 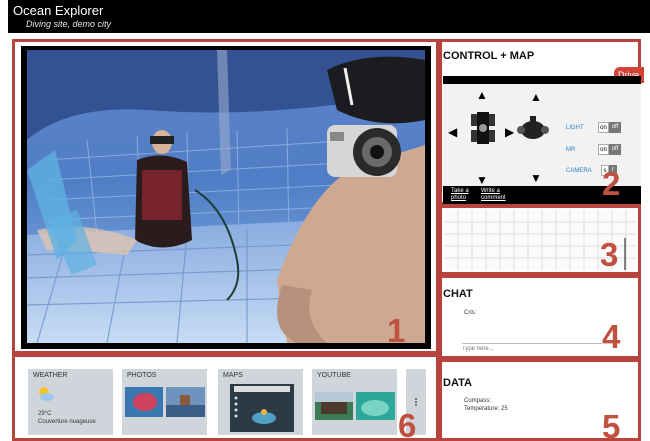 I want to click on chat-message: Cris:, so click(x=470, y=313).